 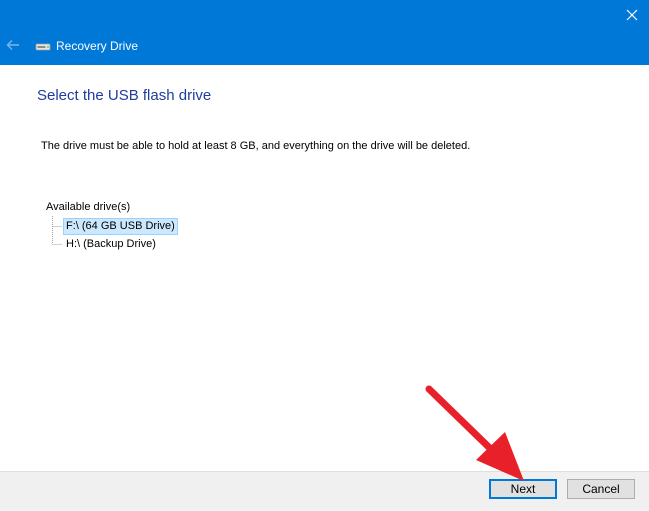 I want to click on back-arrow-icon, so click(x=12, y=45).